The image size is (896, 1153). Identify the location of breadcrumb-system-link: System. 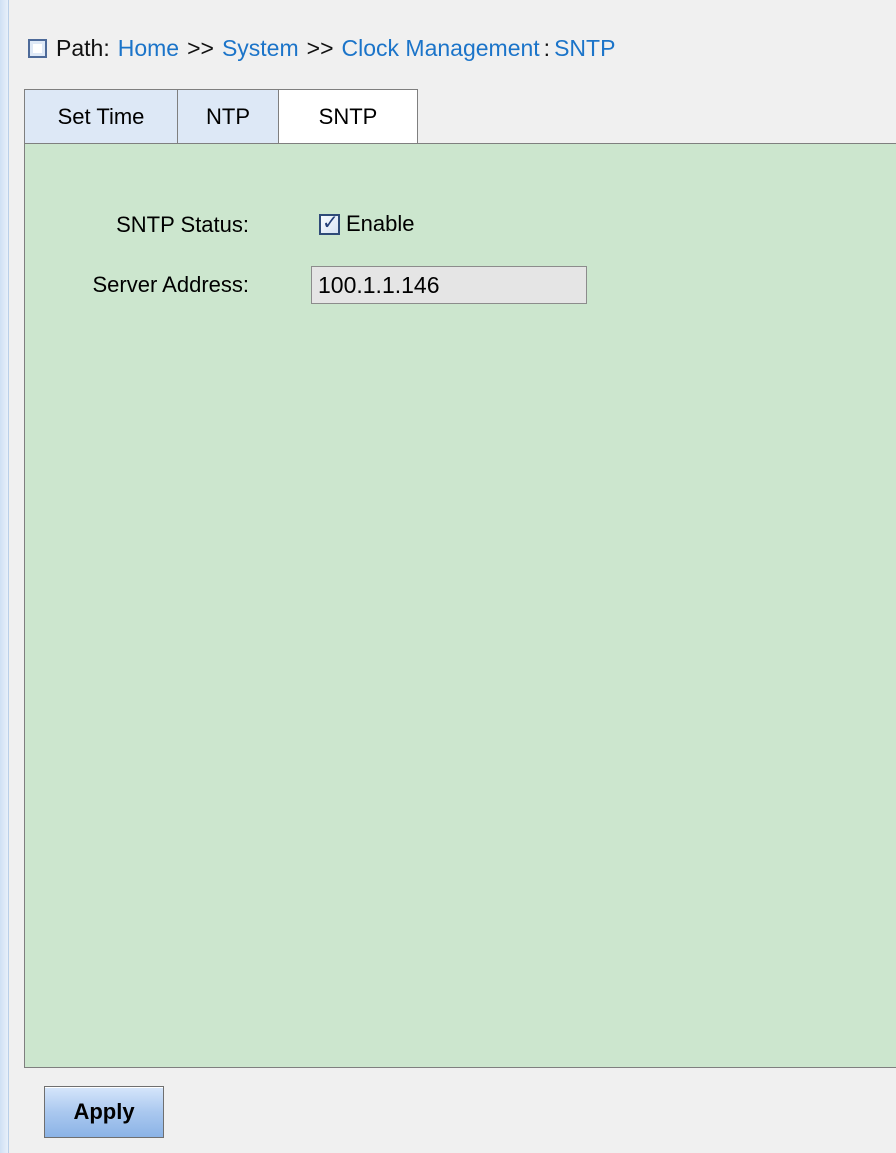
(260, 48).